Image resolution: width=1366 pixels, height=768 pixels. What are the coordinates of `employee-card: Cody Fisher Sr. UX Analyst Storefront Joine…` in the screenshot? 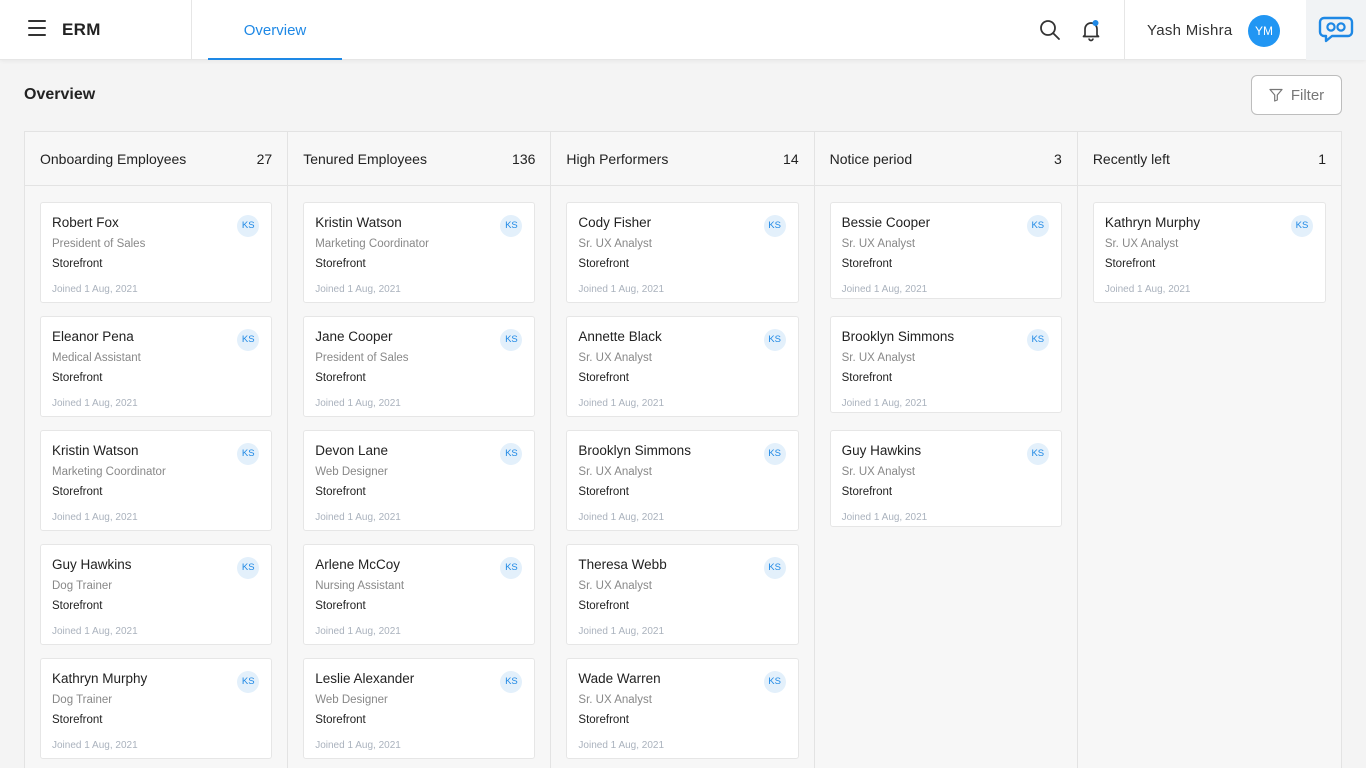 It's located at (682, 252).